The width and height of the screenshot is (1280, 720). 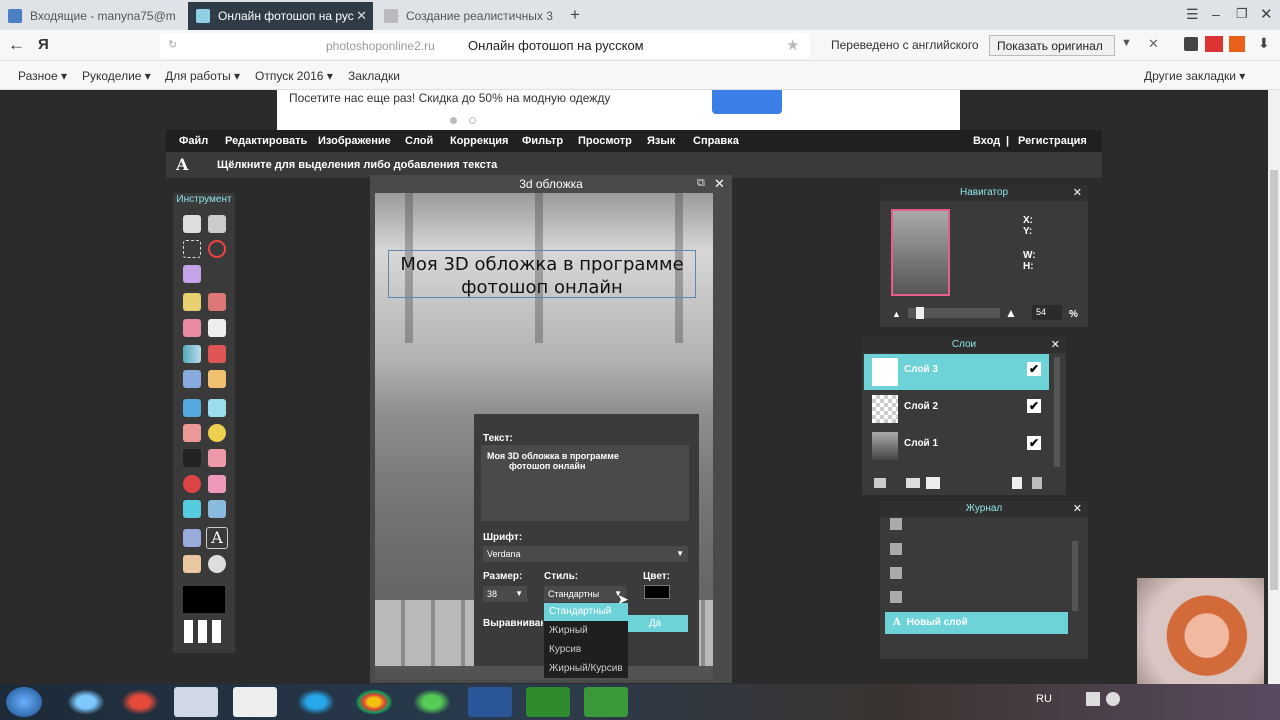 I want to click on bloat-tool-icon, so click(x=192, y=509).